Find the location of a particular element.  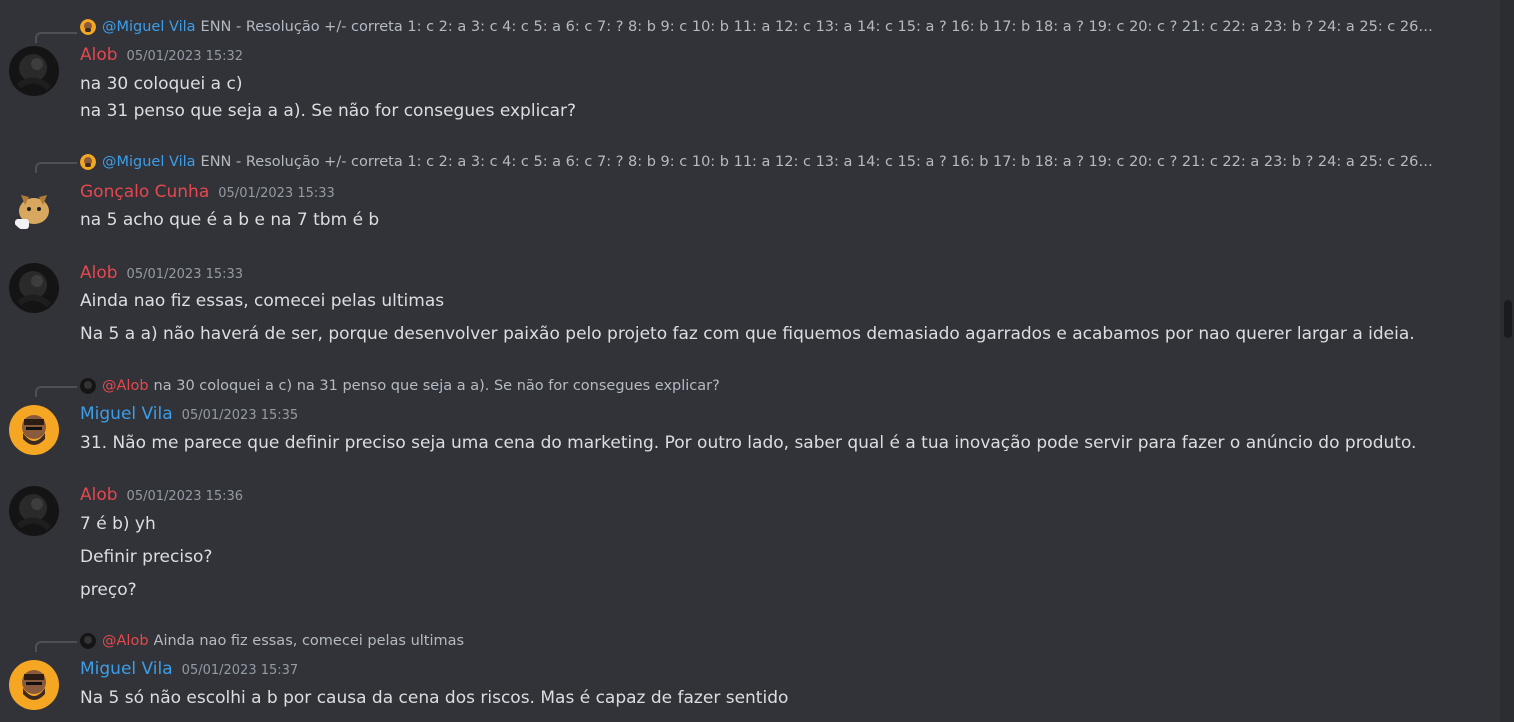

timestamp: 05/01/2023 15:35 is located at coordinates (240, 415).